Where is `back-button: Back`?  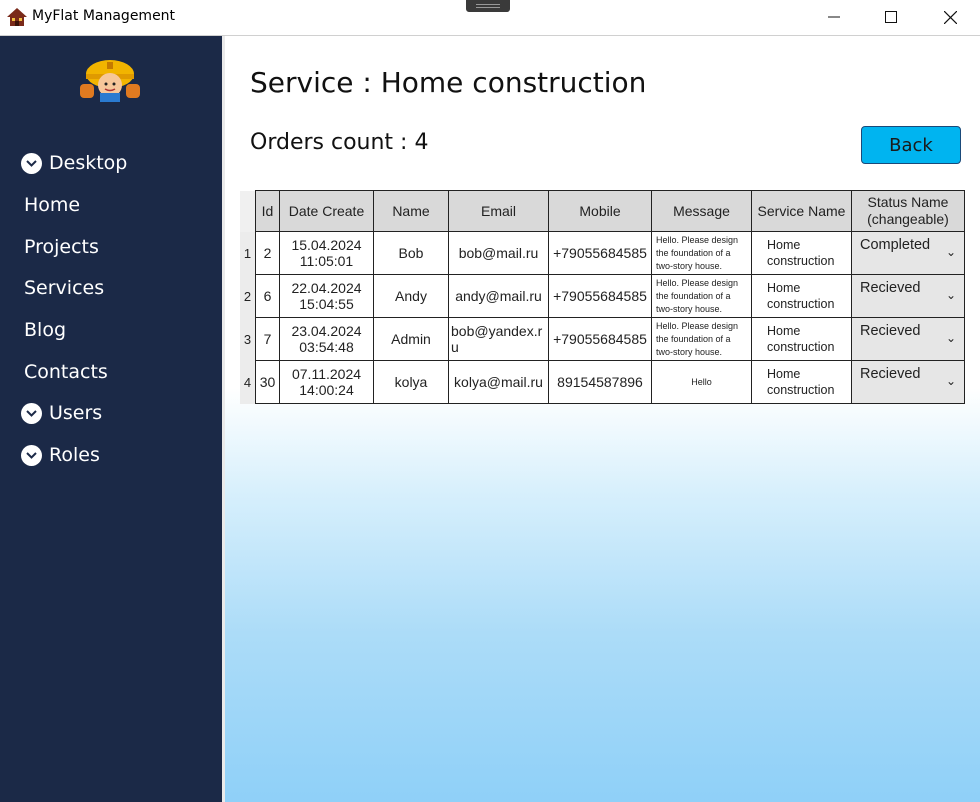
back-button: Back is located at coordinates (911, 145).